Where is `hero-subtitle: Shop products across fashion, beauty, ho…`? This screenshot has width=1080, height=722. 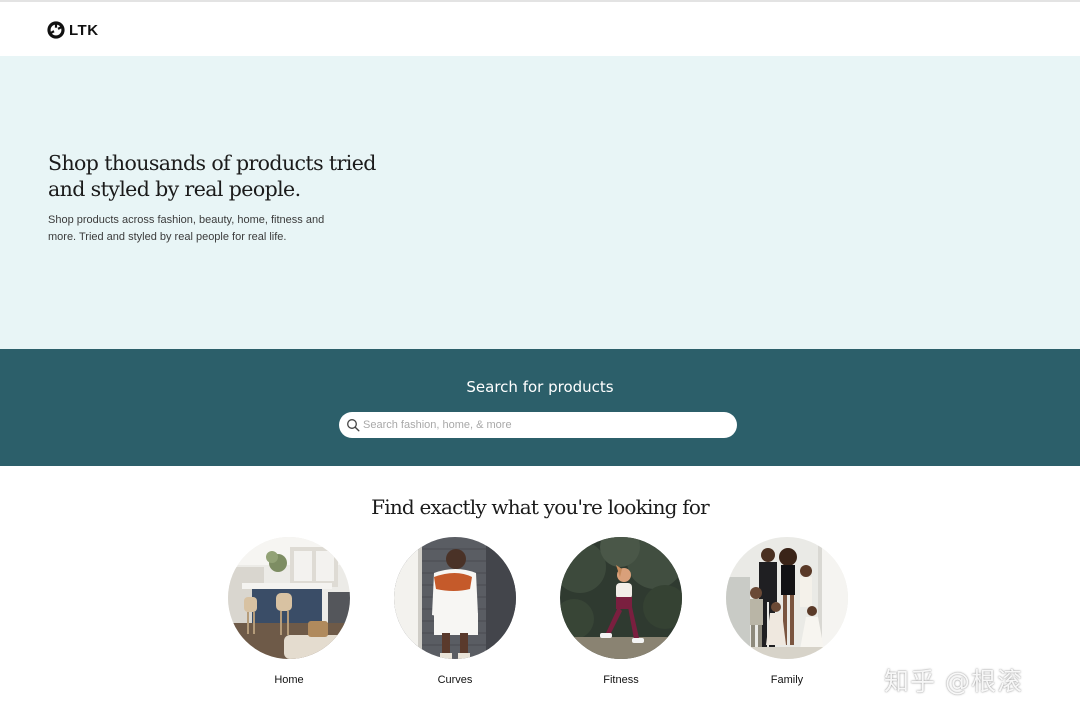 hero-subtitle: Shop products across fashion, beauty, ho… is located at coordinates (186, 228).